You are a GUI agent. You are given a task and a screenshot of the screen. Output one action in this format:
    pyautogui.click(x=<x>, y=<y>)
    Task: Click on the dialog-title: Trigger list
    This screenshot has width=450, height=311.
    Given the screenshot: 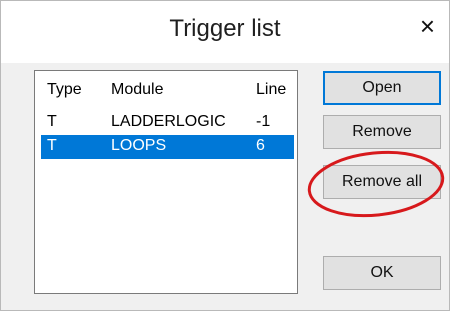 What is the action you would take?
    pyautogui.click(x=225, y=28)
    